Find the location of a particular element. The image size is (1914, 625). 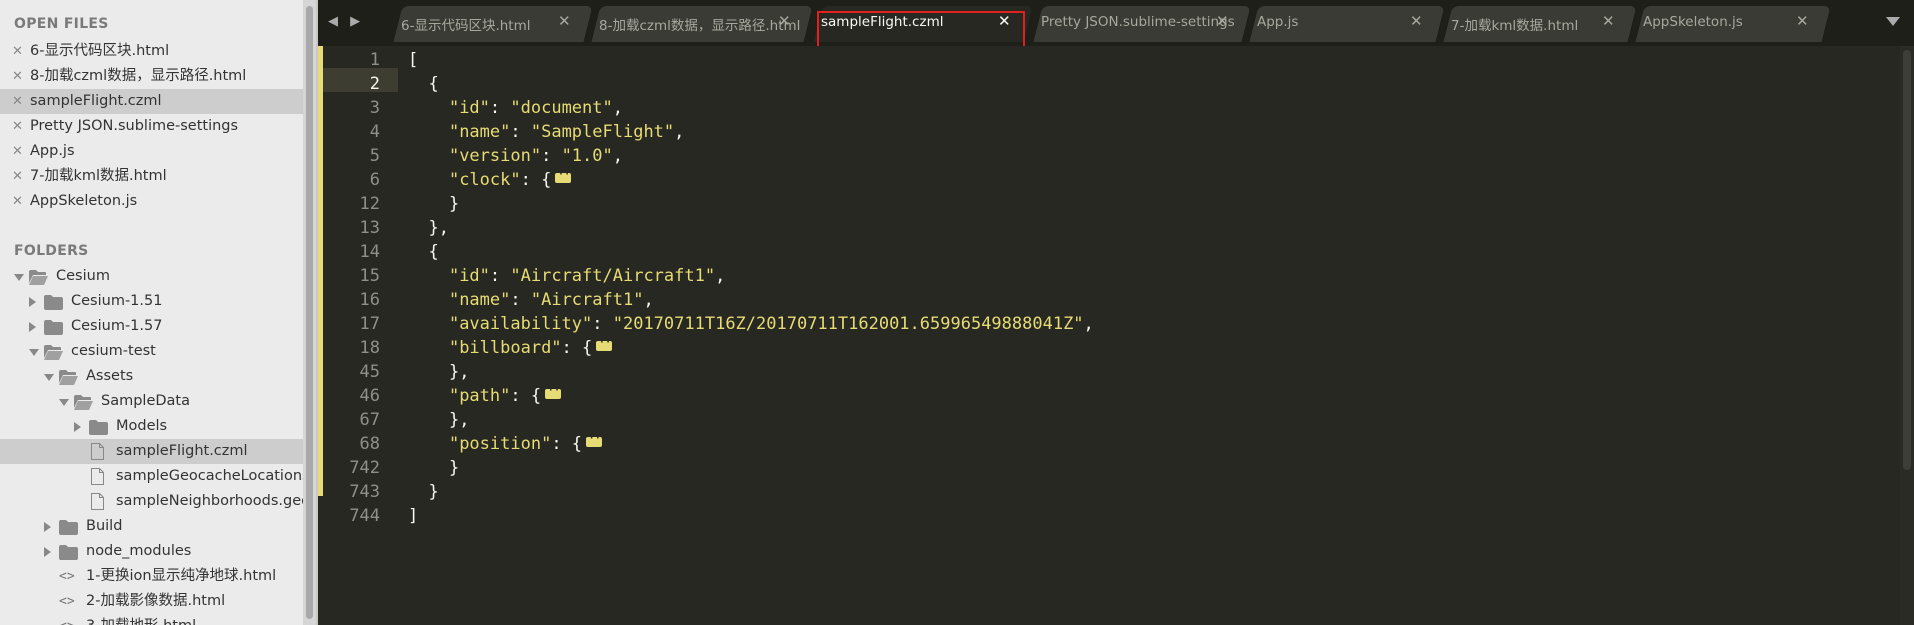

tab-label: App.js is located at coordinates (1277, 22).